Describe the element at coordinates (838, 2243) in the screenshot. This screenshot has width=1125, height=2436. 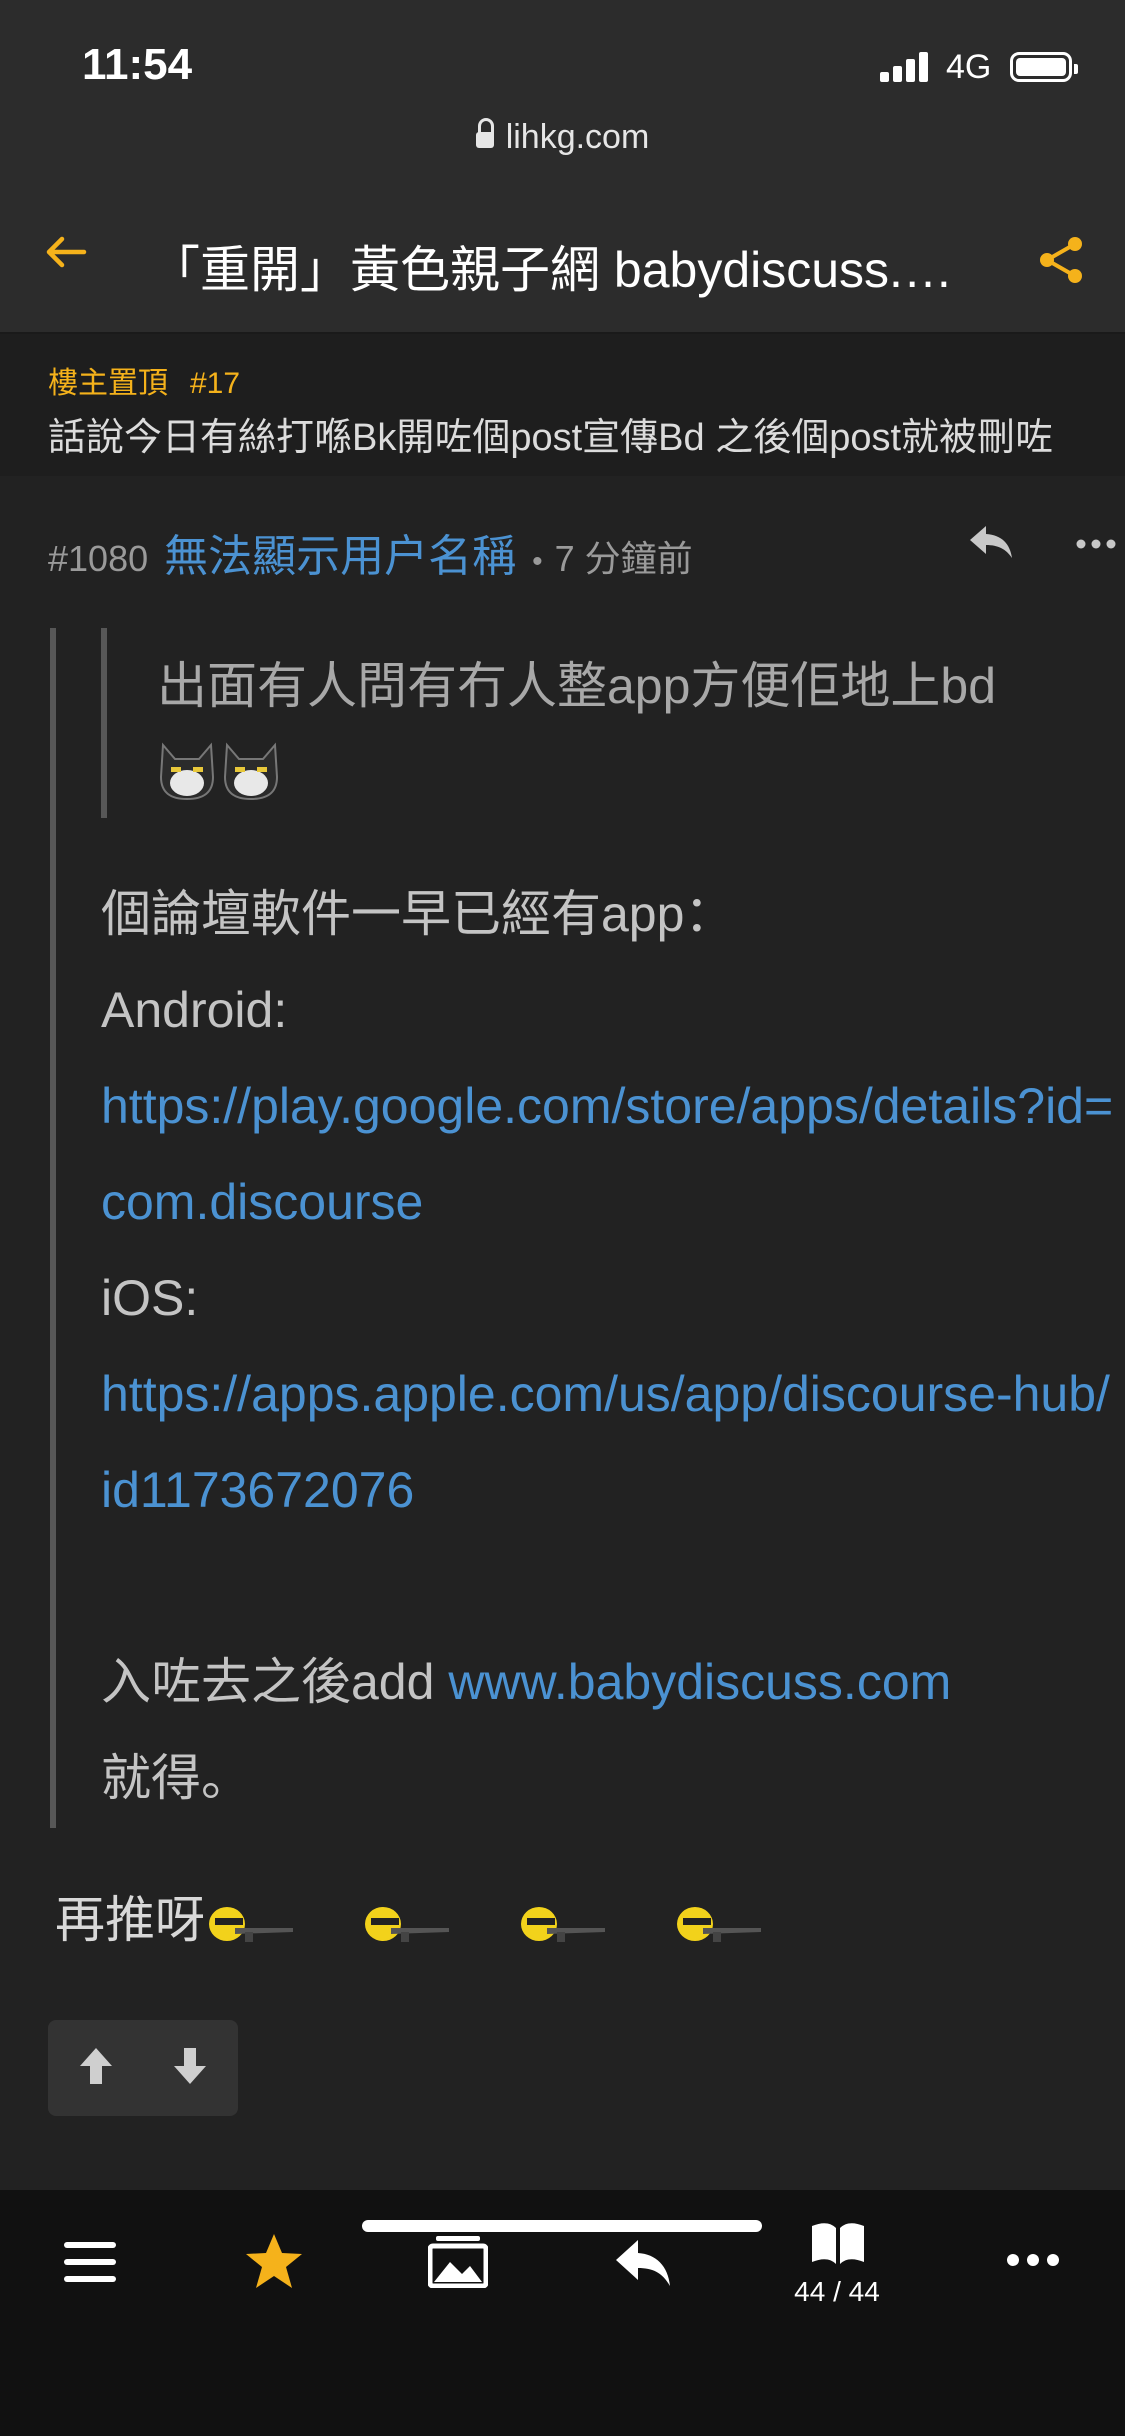
I see `book-icon` at that location.